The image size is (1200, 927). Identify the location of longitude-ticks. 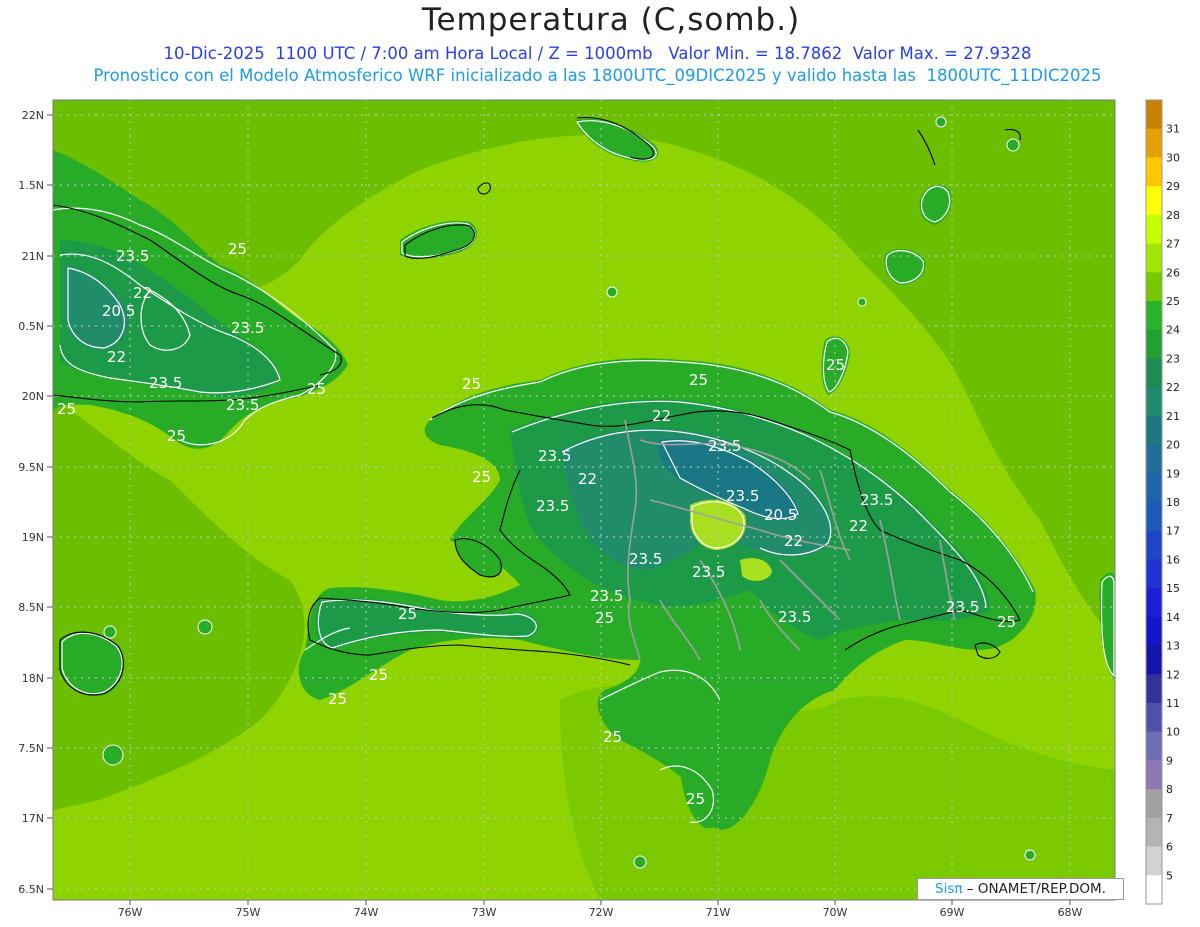
(600, 902).